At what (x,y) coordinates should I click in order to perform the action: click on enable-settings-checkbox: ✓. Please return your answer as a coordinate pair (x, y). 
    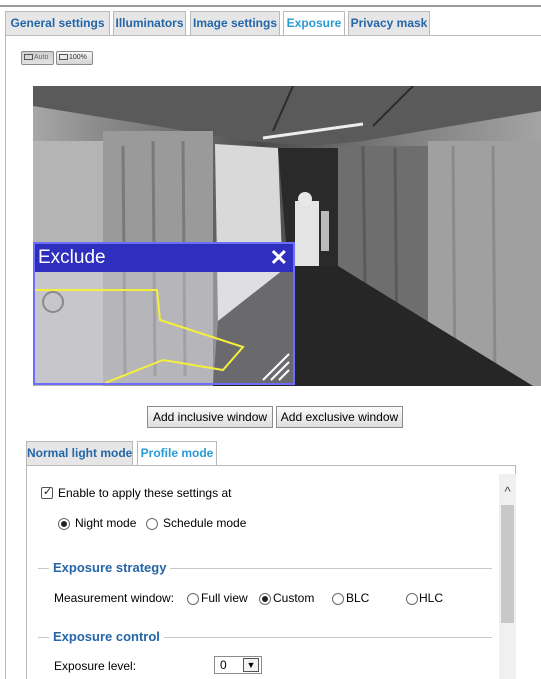
    Looking at the image, I should click on (47, 492).